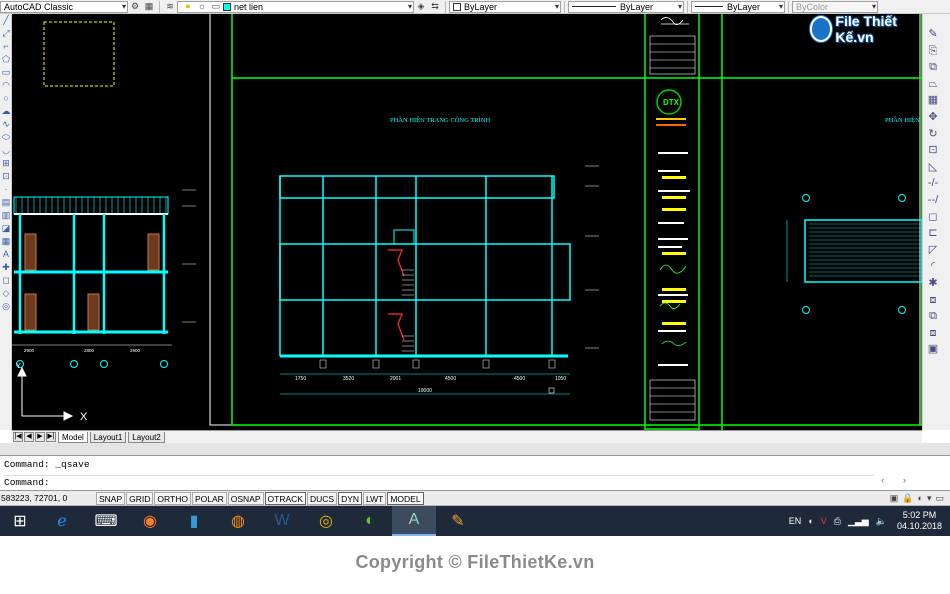 The height and width of the screenshot is (594, 950). Describe the element at coordinates (326, 521) in the screenshot. I see `chrome-icon: ◎` at that location.